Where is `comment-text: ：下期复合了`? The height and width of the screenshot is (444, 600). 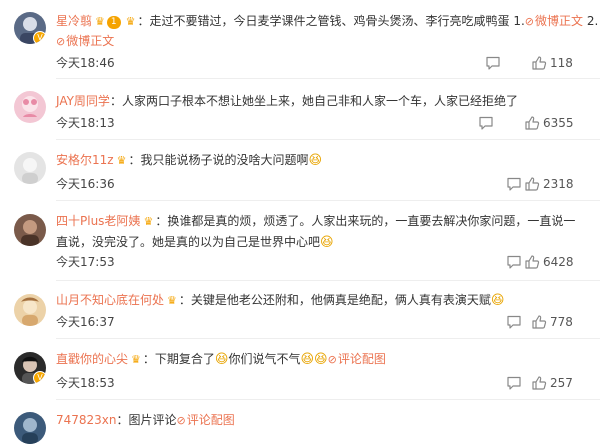
comment-text: ：下期复合了 is located at coordinates (178, 359).